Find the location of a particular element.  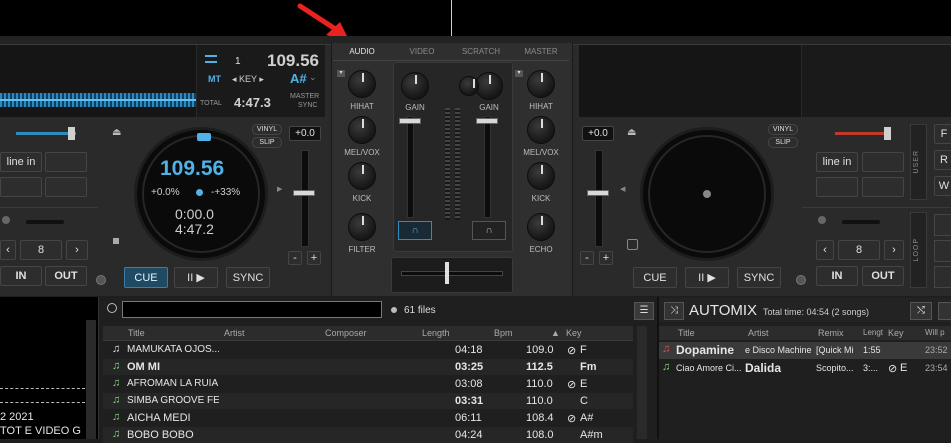

browser-scrollbar is located at coordinates (642, 382).